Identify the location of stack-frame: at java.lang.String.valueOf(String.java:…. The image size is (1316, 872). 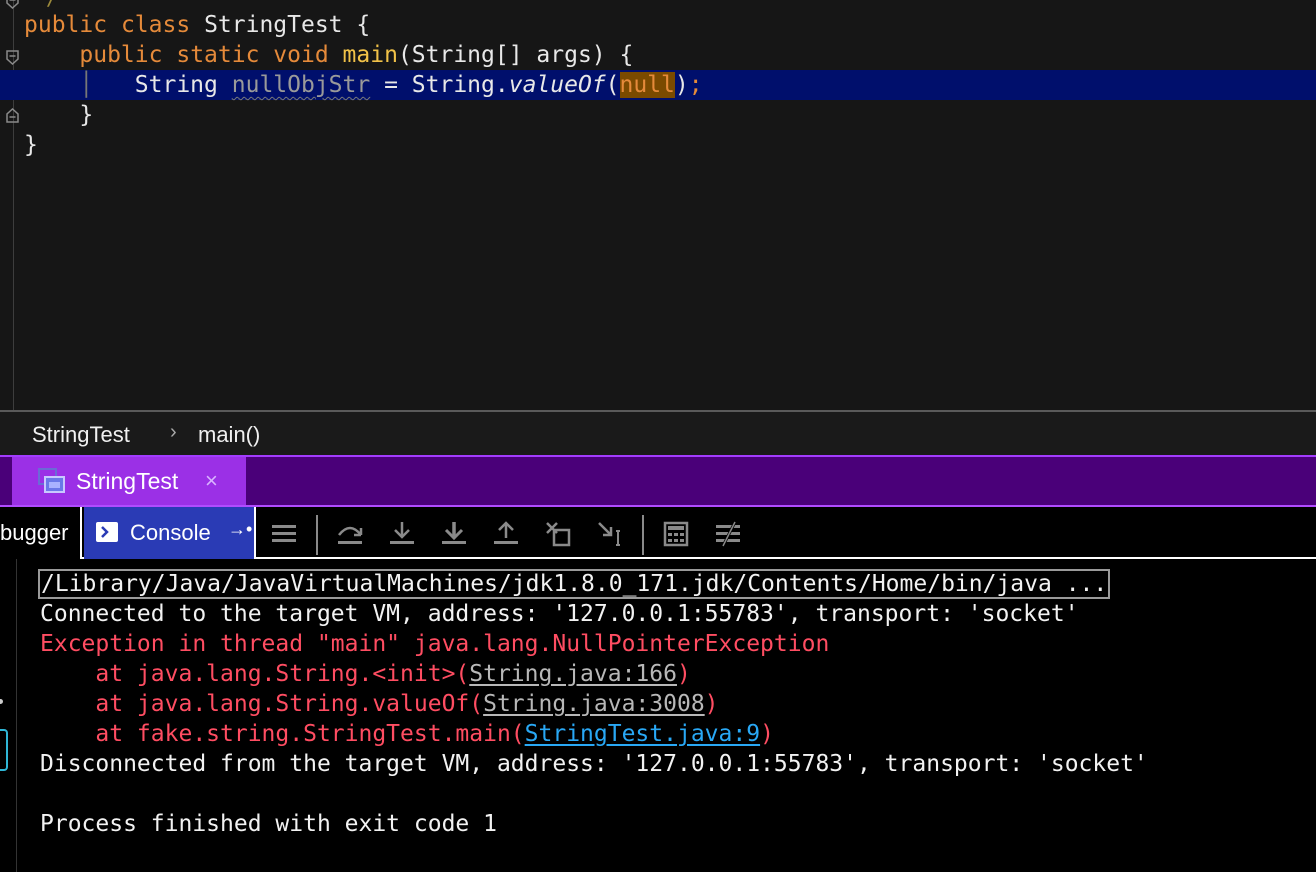
(379, 704).